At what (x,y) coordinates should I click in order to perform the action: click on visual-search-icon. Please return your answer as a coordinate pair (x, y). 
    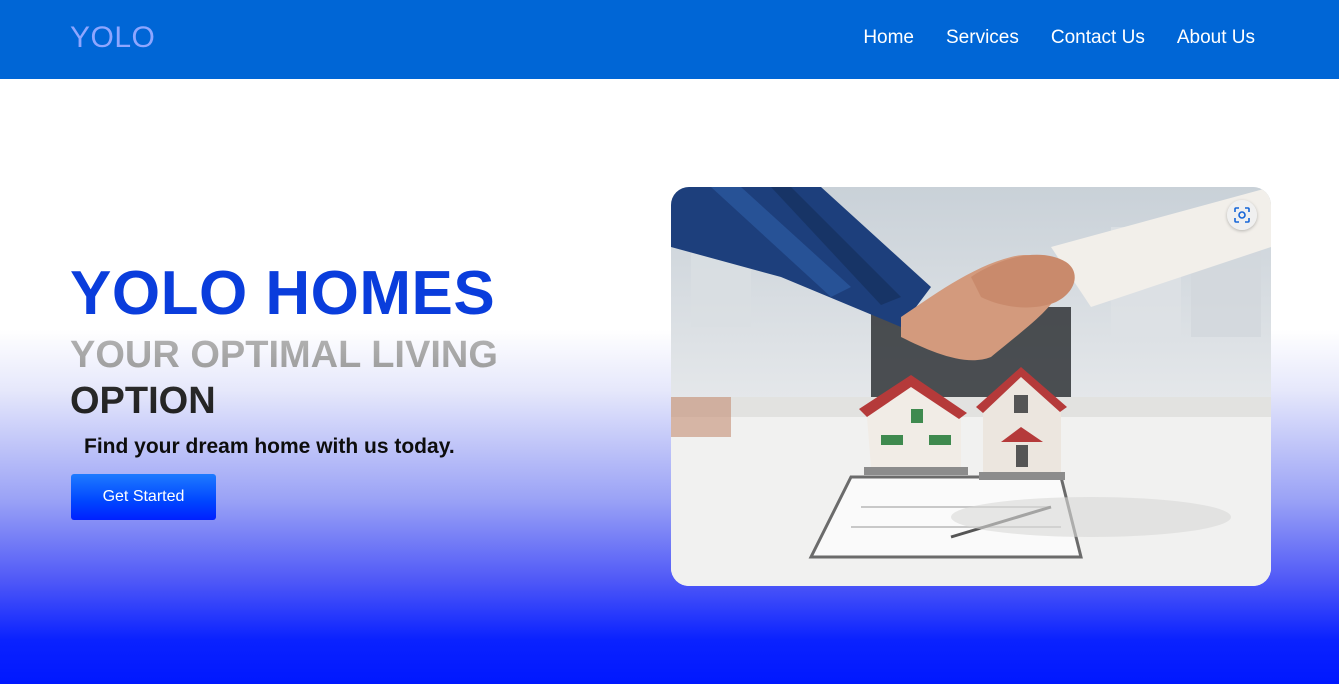
    Looking at the image, I should click on (1242, 215).